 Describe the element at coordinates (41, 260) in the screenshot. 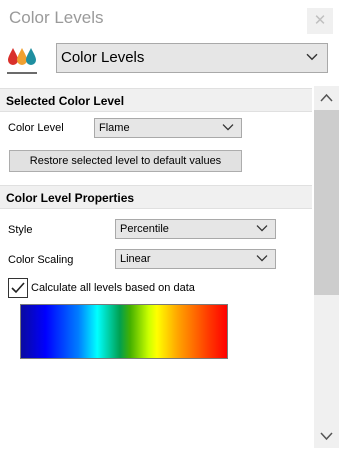

I see `color-scaling-label: Color Scaling` at that location.